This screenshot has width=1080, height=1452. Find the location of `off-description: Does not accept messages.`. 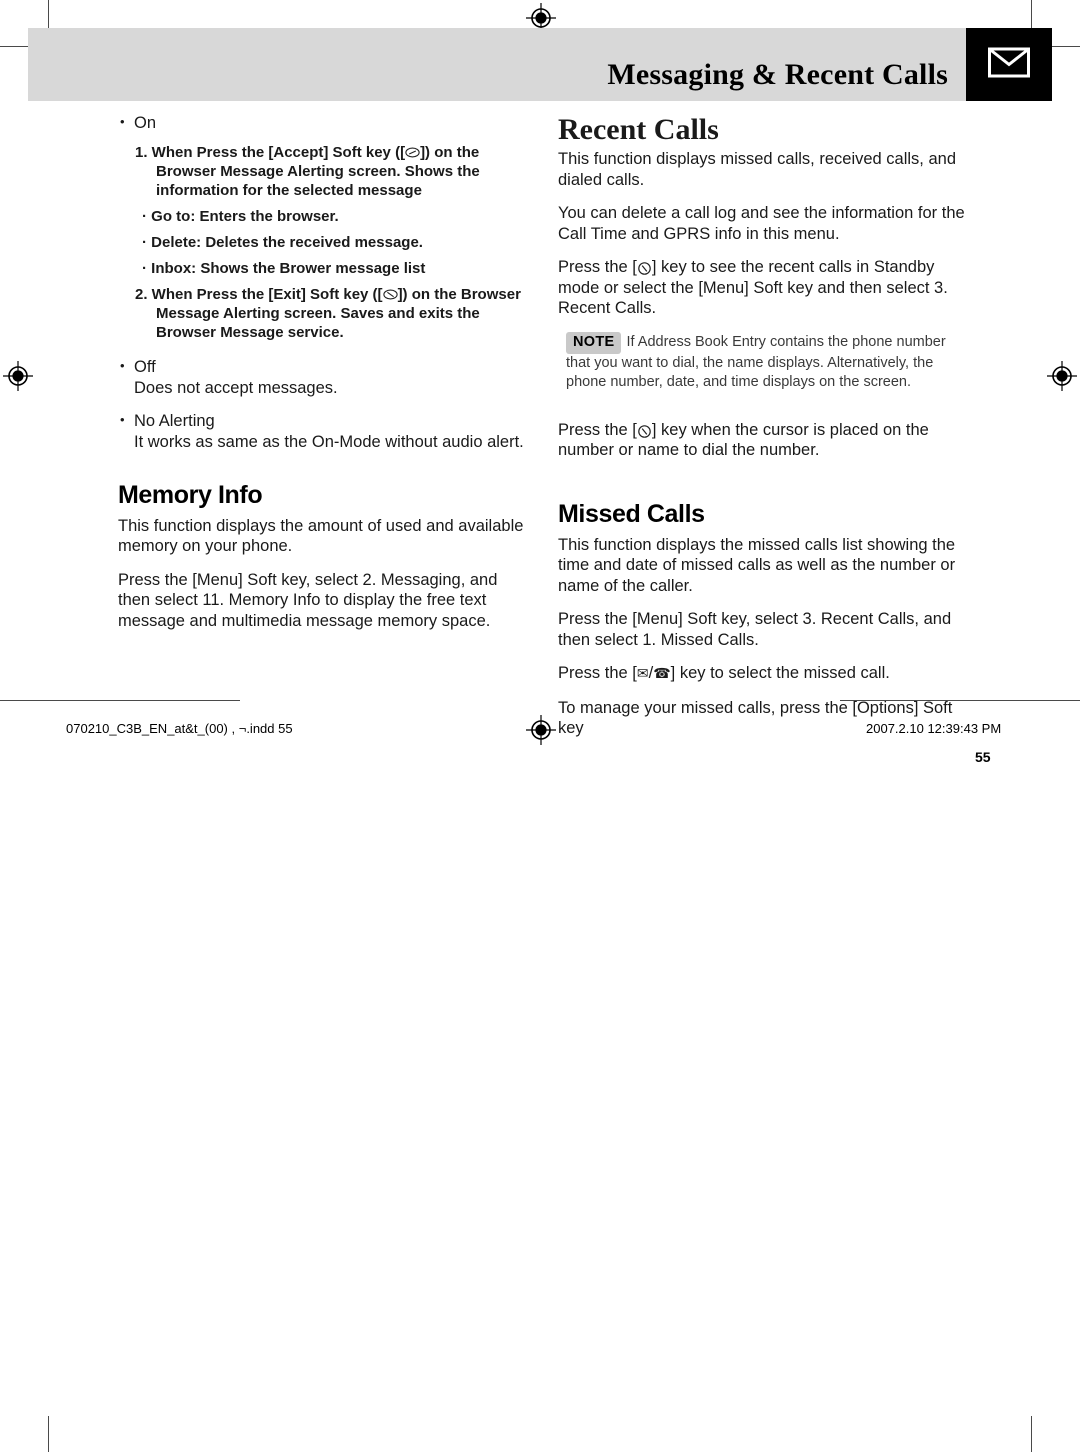

off-description: Does not accept messages. is located at coordinates (236, 388).